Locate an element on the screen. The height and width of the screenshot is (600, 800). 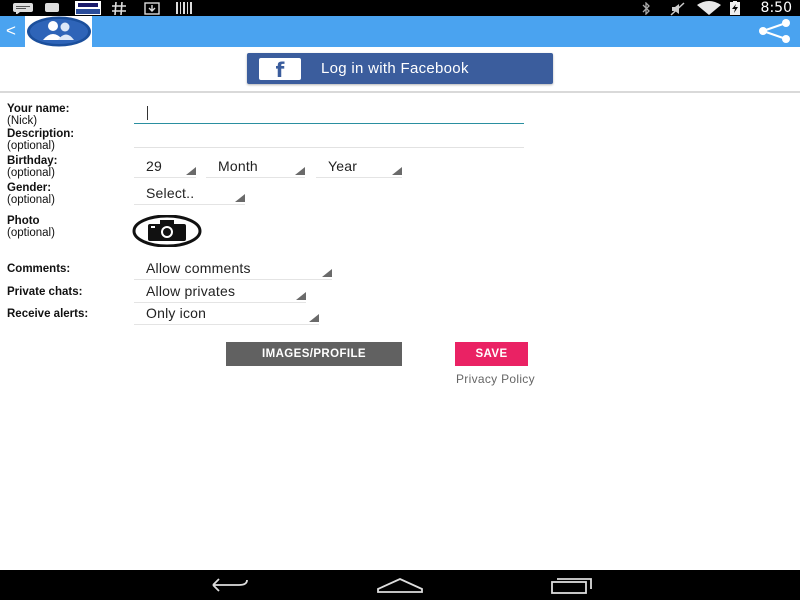
facebook-icon: f is located at coordinates (280, 70).